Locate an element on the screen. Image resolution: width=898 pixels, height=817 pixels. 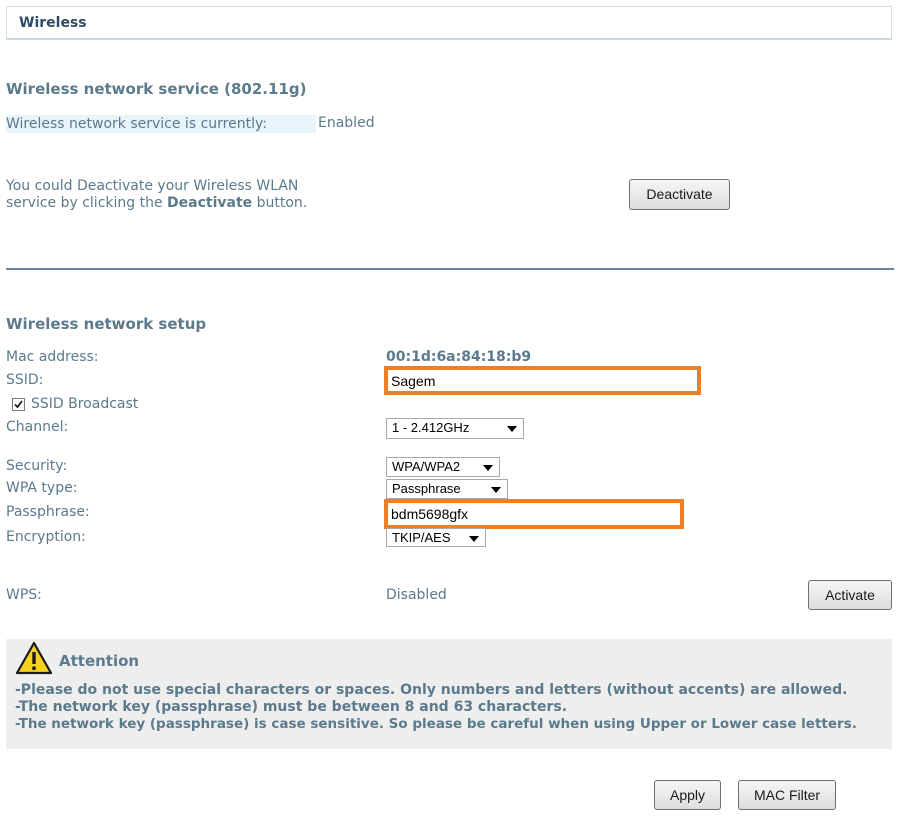
service-description-line1: You could Deactivate your Wireless WLAN is located at coordinates (152, 186).